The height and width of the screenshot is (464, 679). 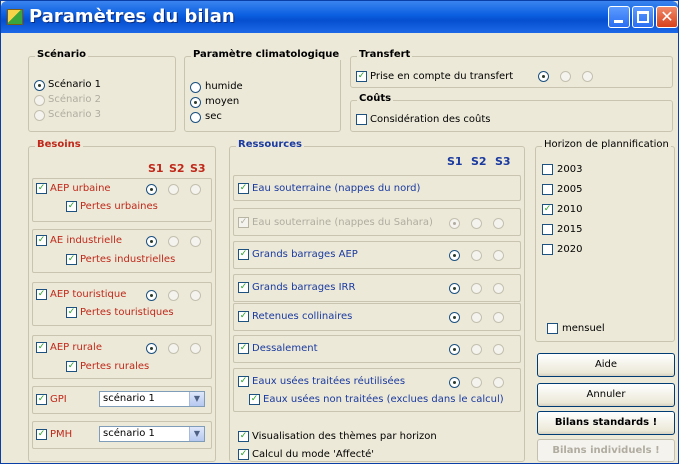 I want to click on barrages-aep-label: Grands barrages AEP, so click(x=305, y=254).